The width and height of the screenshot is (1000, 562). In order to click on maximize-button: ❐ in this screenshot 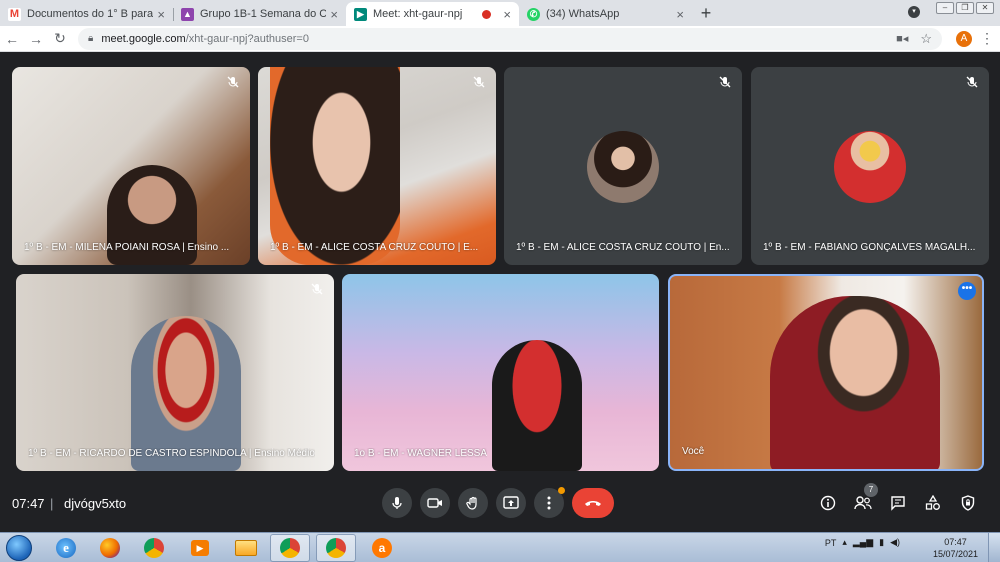, I will do `click(965, 8)`.